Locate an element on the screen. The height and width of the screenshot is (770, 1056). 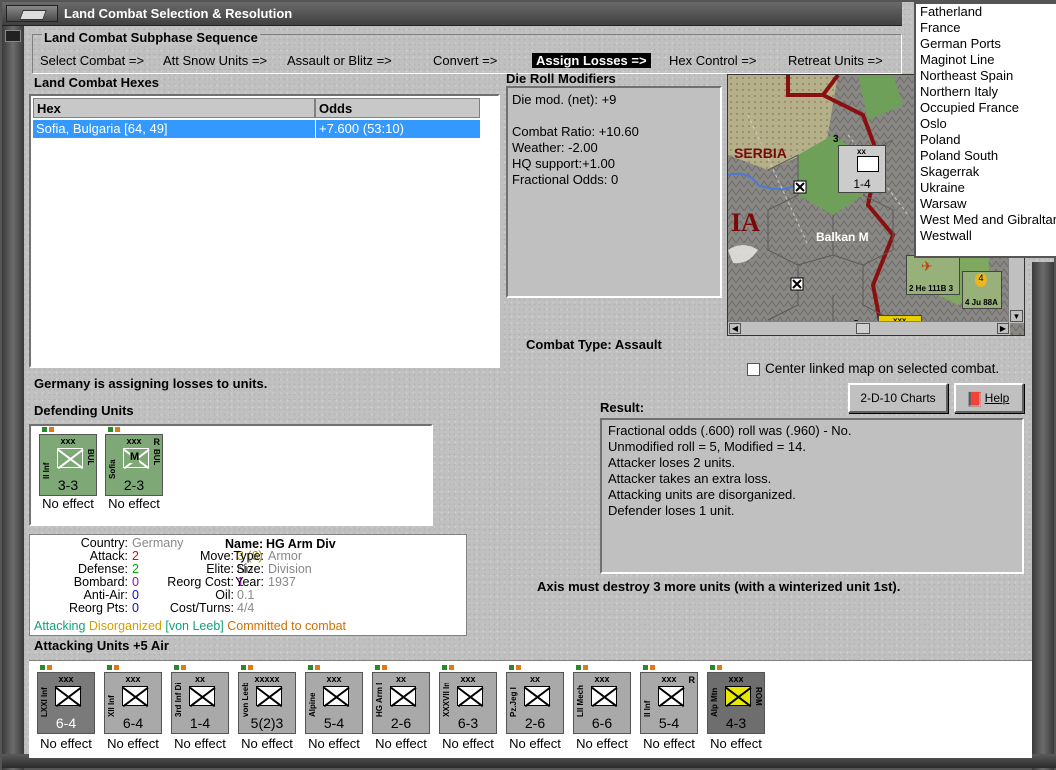
table-row-odds: +7.600 (53:10) is located at coordinates (397, 129).